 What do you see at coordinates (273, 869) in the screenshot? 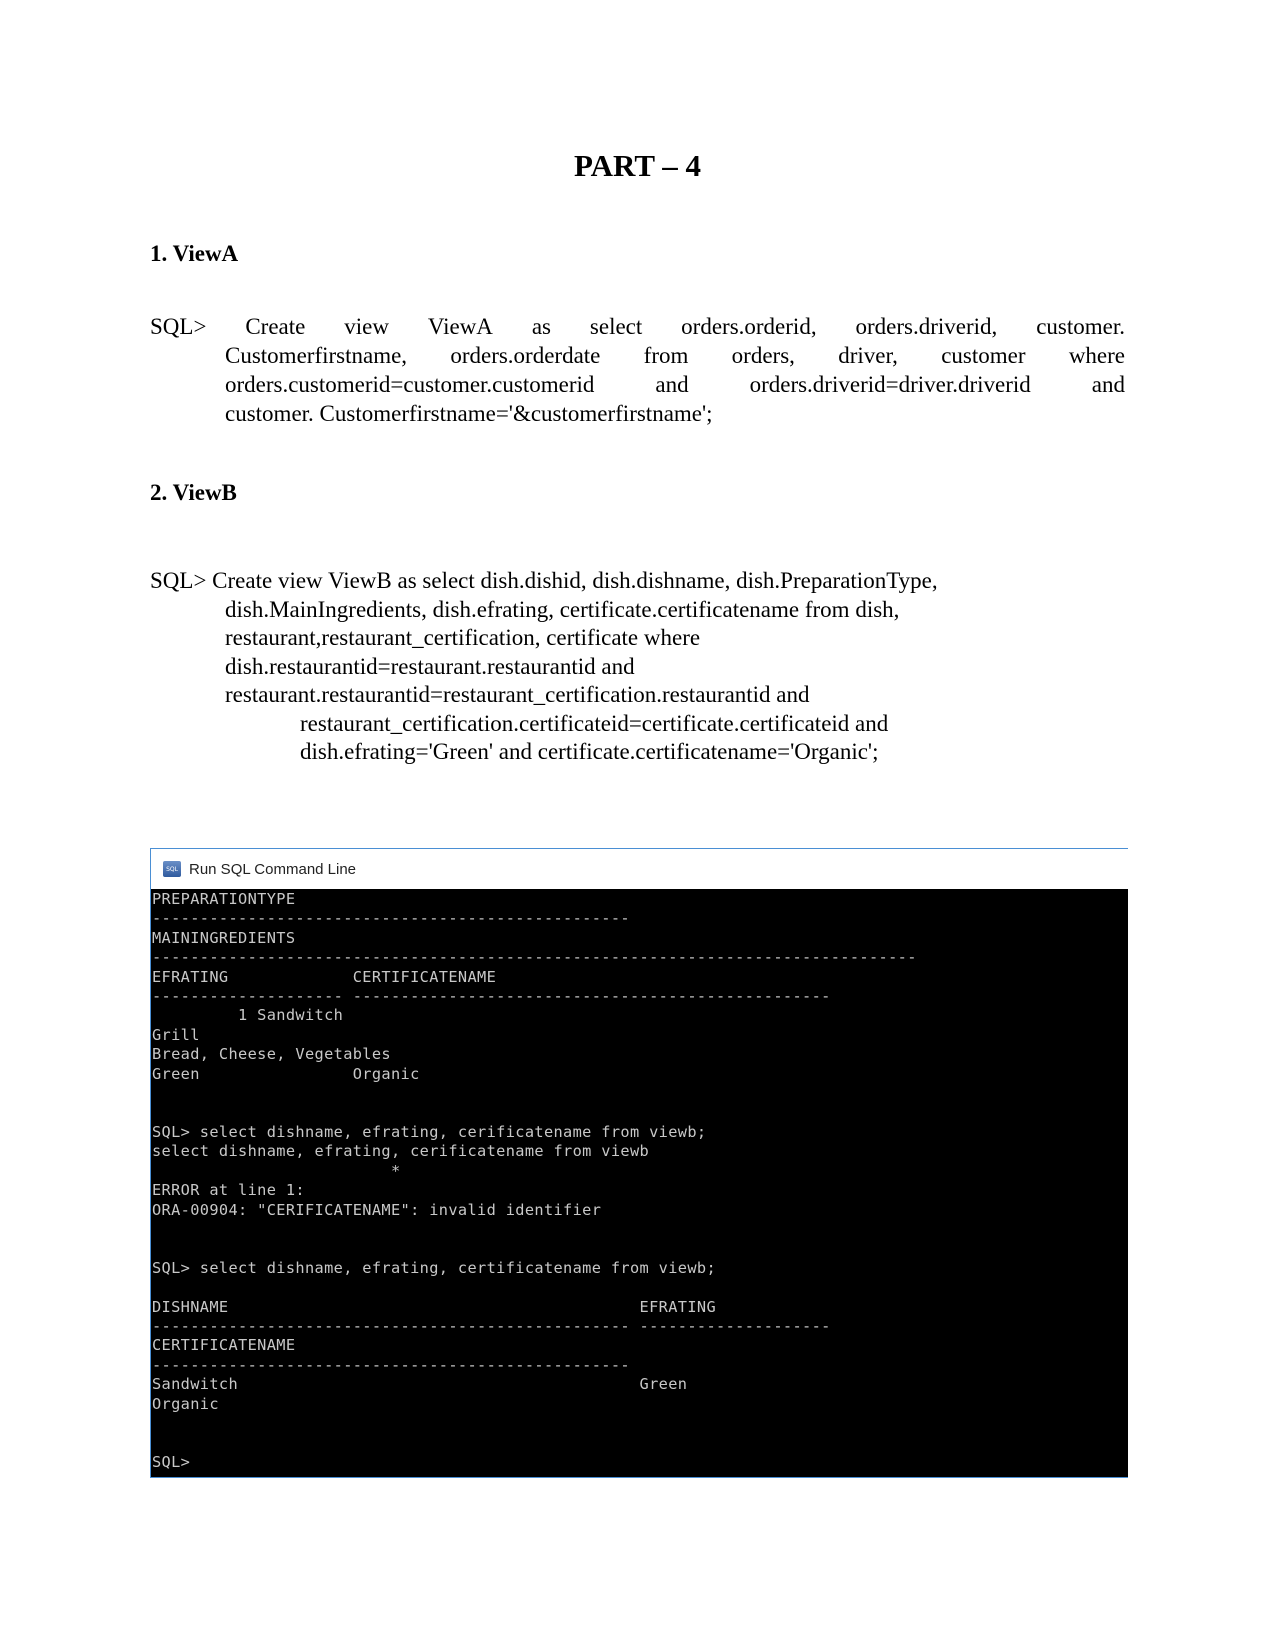
I see `window-title: Run SQL Command Line` at bounding box center [273, 869].